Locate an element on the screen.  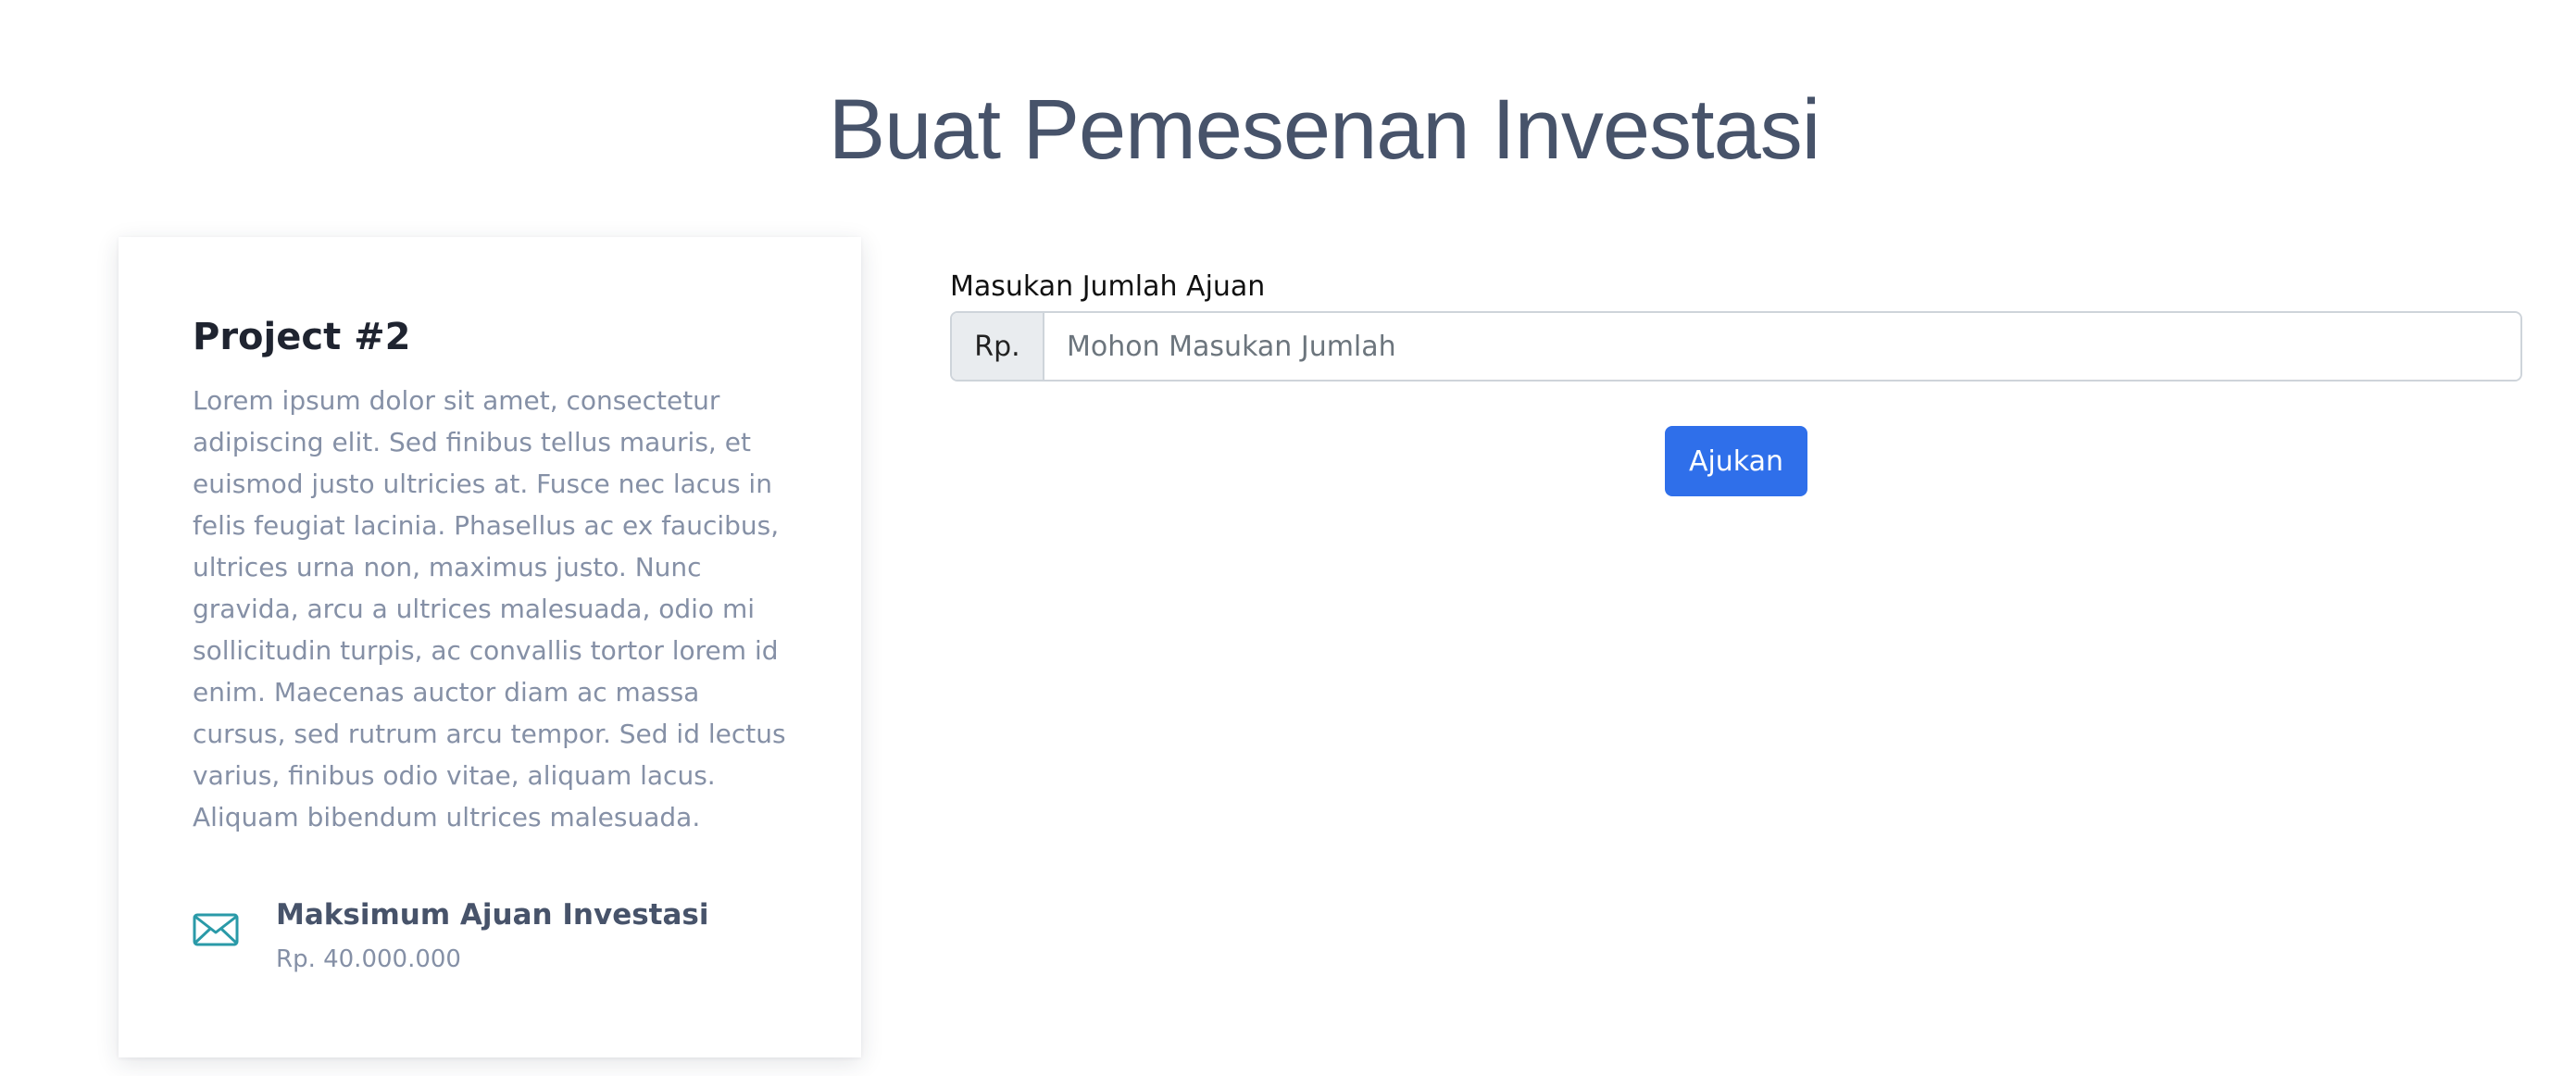
max-investment-label: Maksimum Ajuan Investasi is located at coordinates (492, 915).